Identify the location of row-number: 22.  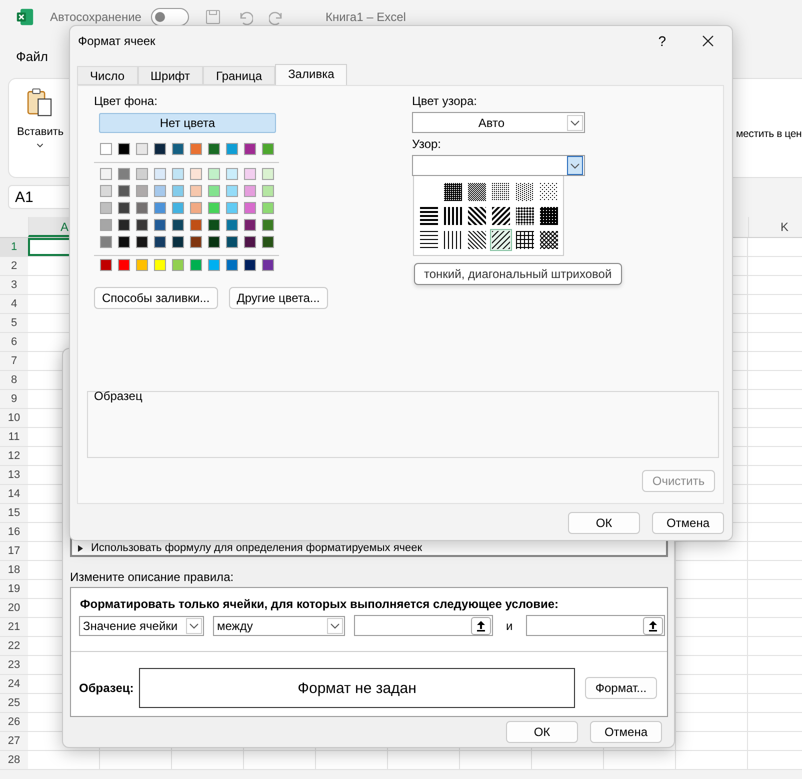
(14, 646).